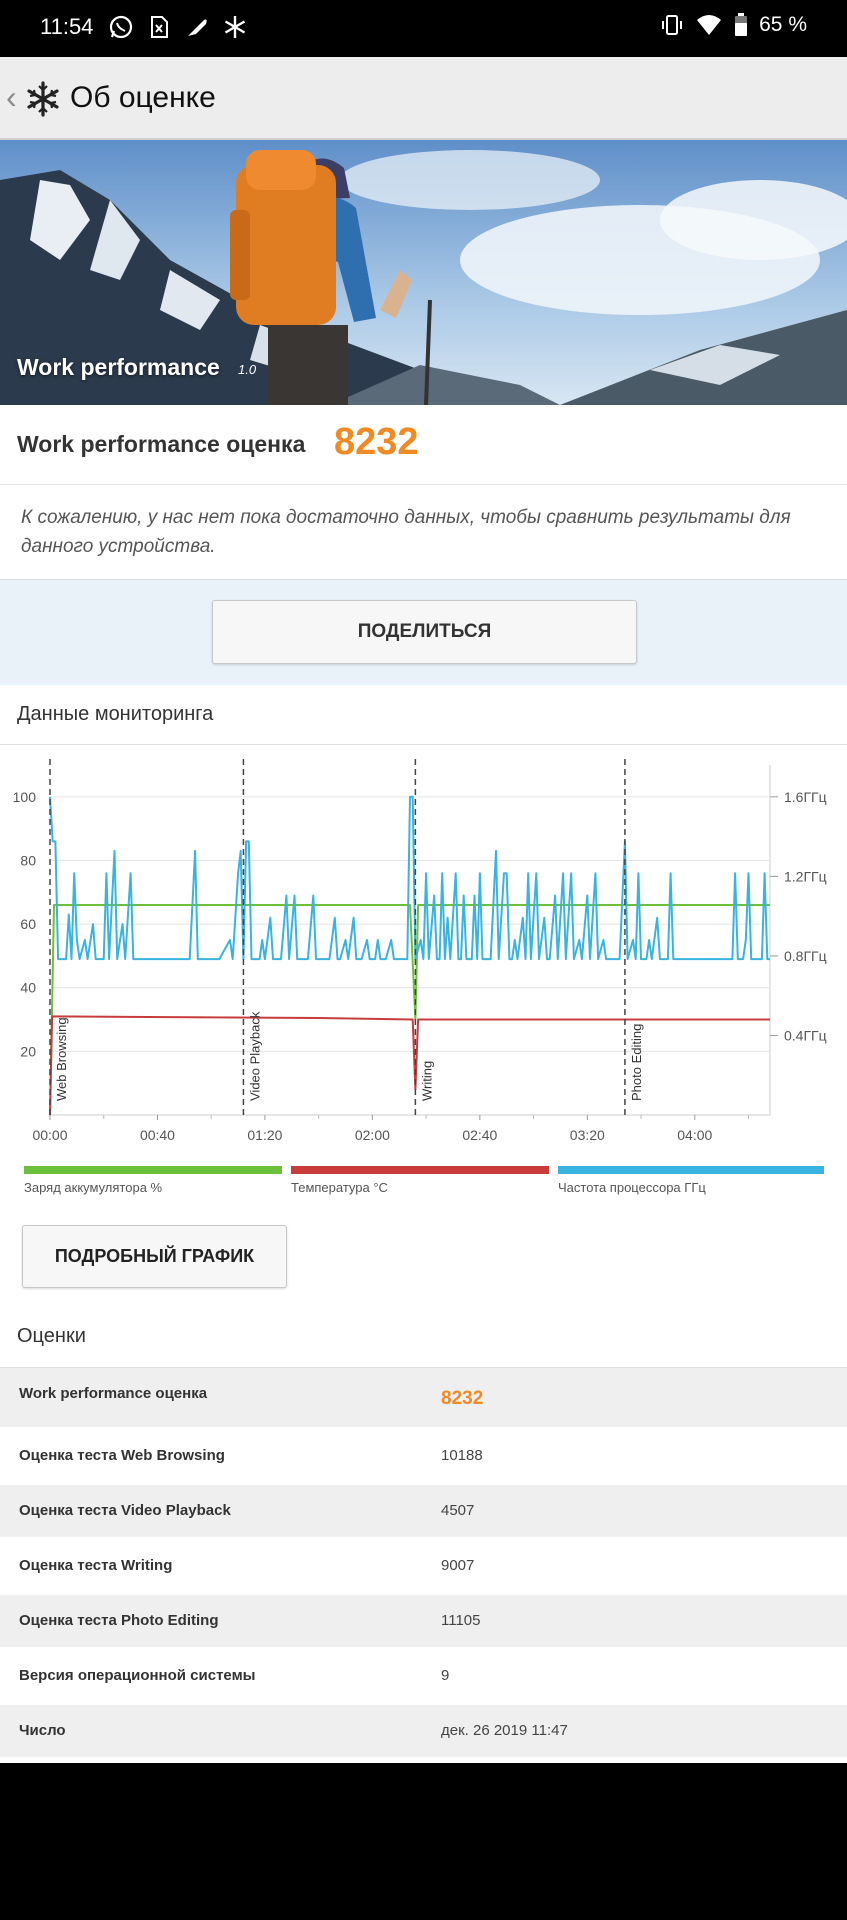 The image size is (847, 1920). Describe the element at coordinates (125, 1510) in the screenshot. I see `row-key: Оценка теста Video Playback` at that location.